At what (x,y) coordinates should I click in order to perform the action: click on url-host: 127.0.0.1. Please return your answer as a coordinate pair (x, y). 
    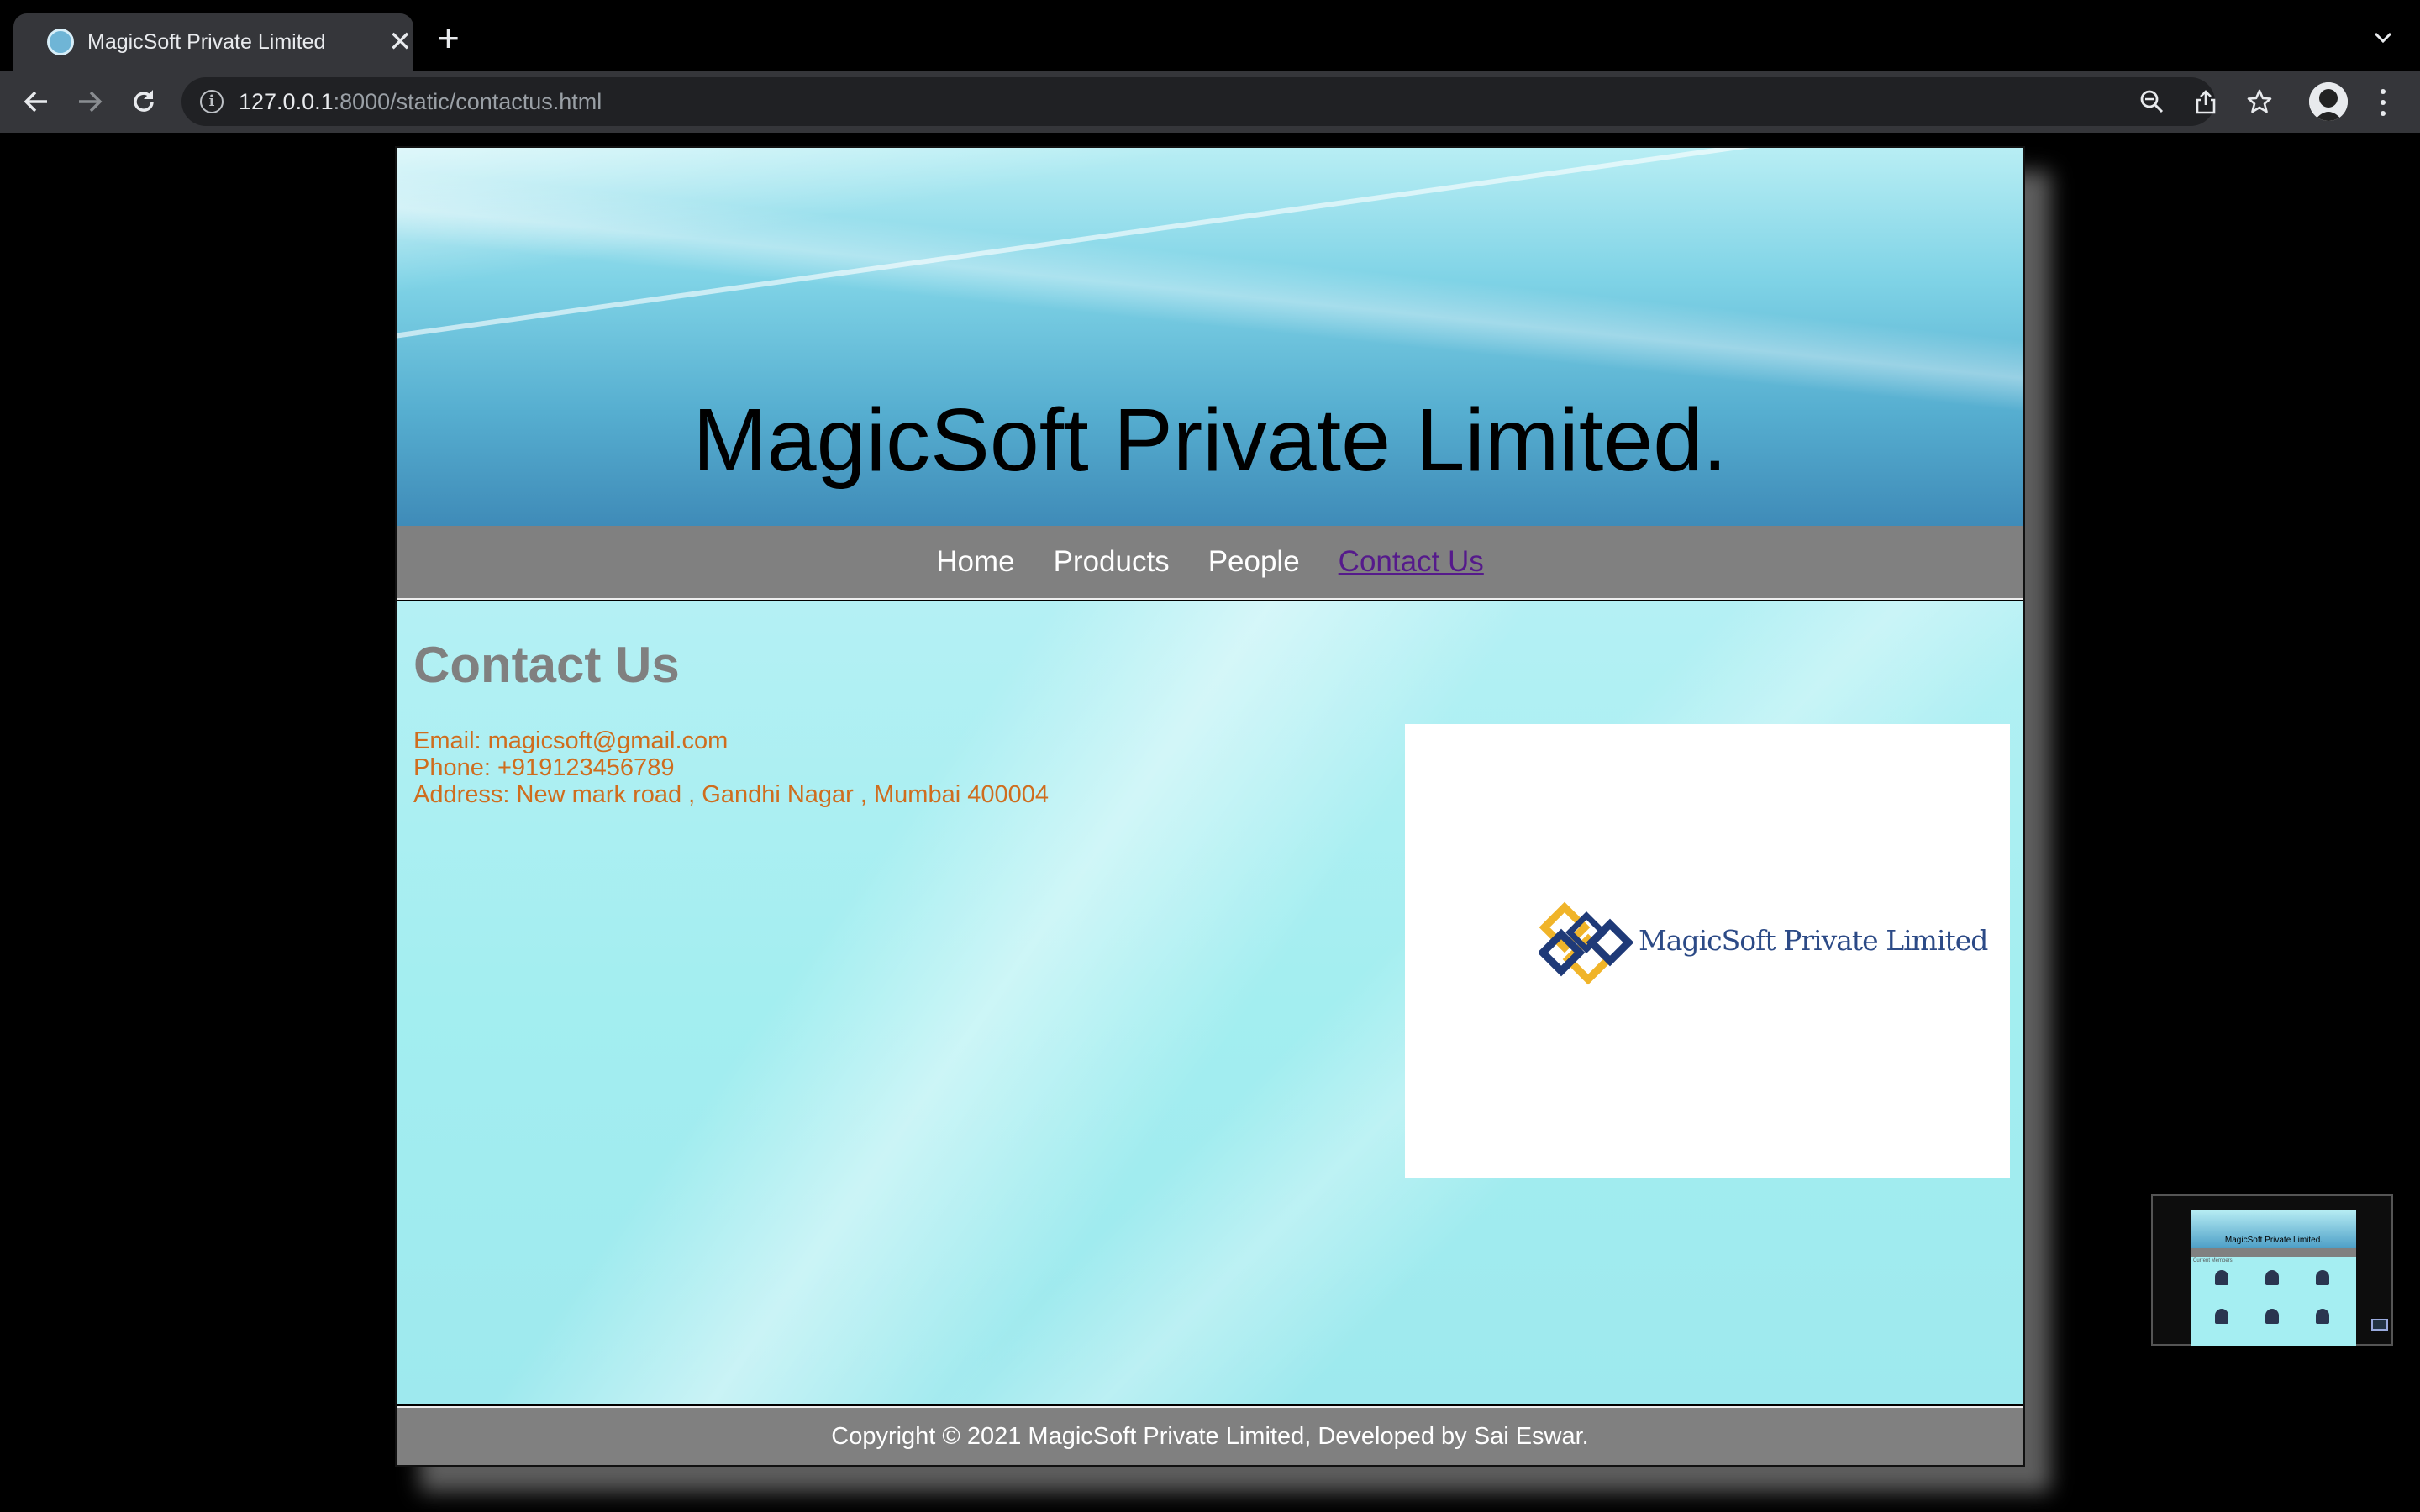
    Looking at the image, I should click on (286, 101).